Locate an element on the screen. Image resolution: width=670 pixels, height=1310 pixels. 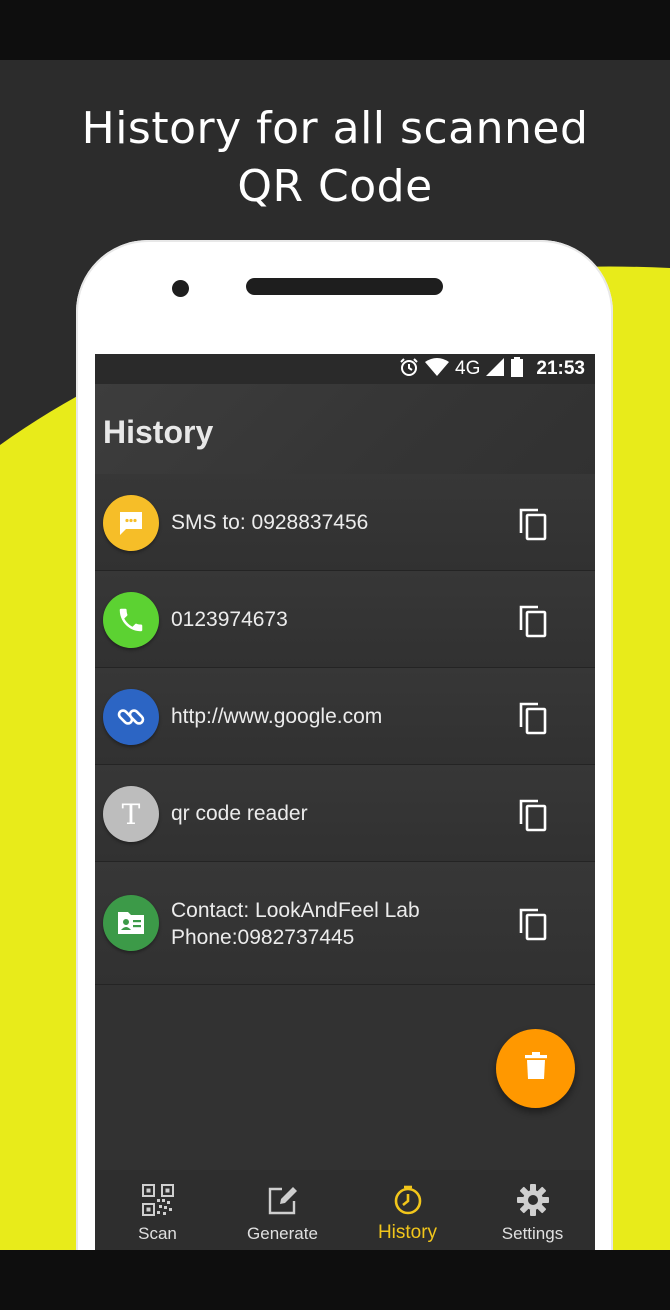
nav-scan: Scan is located at coordinates (157, 1210).